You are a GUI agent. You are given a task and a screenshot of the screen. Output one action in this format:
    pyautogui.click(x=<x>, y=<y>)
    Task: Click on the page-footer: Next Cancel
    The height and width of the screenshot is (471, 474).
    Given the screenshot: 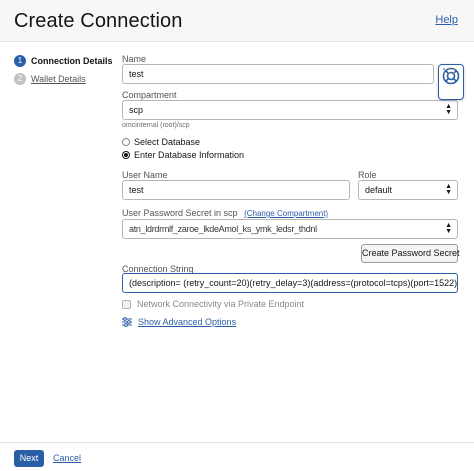 What is the action you would take?
    pyautogui.click(x=237, y=456)
    